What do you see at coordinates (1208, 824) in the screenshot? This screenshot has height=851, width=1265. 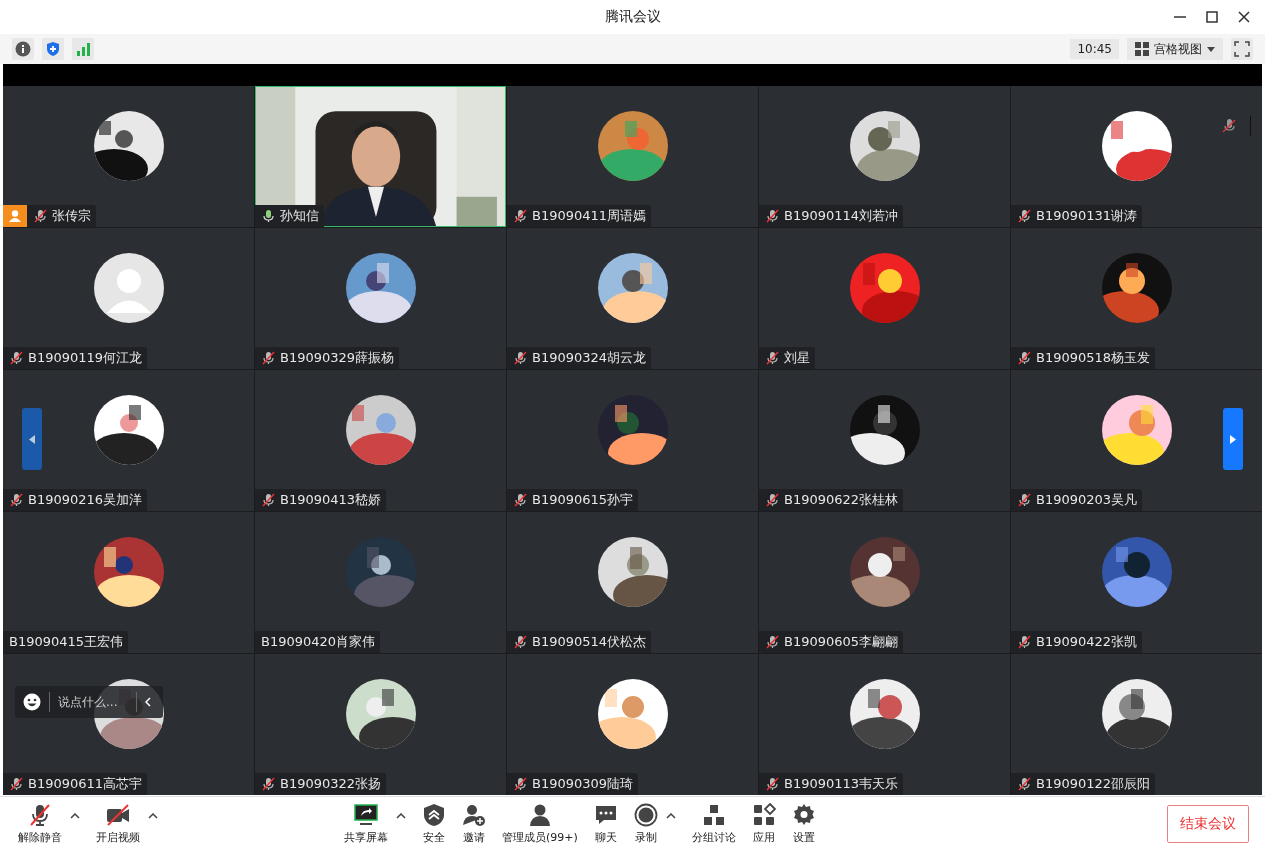 I see `end-meeting-button: 结束会议` at bounding box center [1208, 824].